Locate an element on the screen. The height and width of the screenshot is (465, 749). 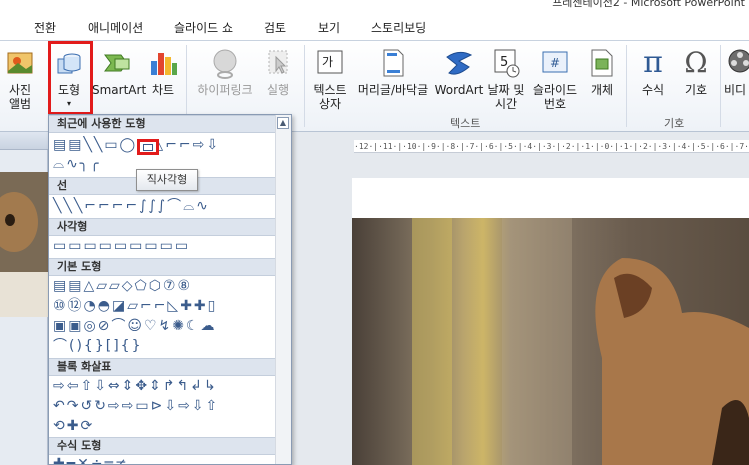
rectangle-shape-button is located at coordinates (148, 147).